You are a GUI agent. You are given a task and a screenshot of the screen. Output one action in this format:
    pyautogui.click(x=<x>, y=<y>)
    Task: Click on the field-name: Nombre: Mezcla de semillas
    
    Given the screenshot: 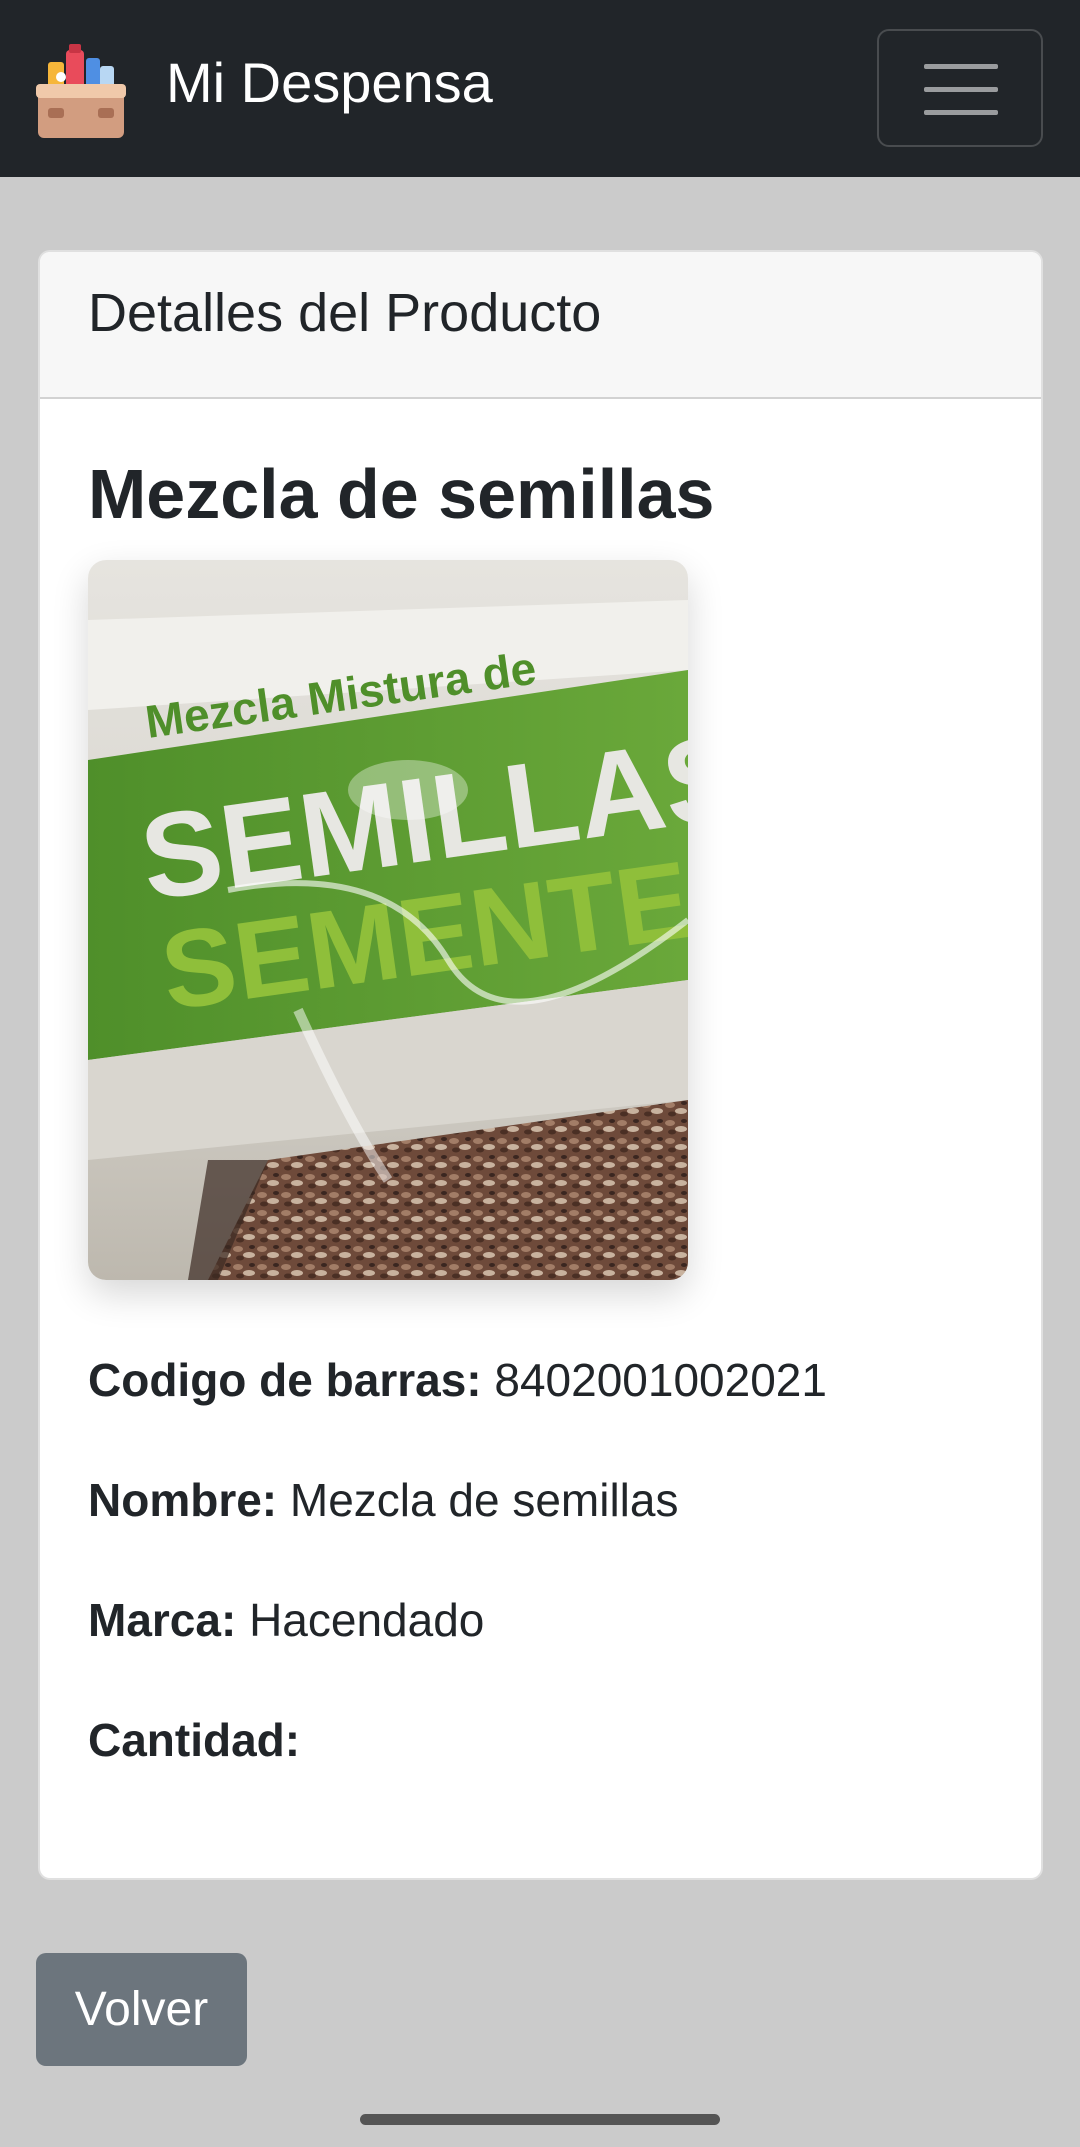 What is the action you would take?
    pyautogui.click(x=383, y=1500)
    